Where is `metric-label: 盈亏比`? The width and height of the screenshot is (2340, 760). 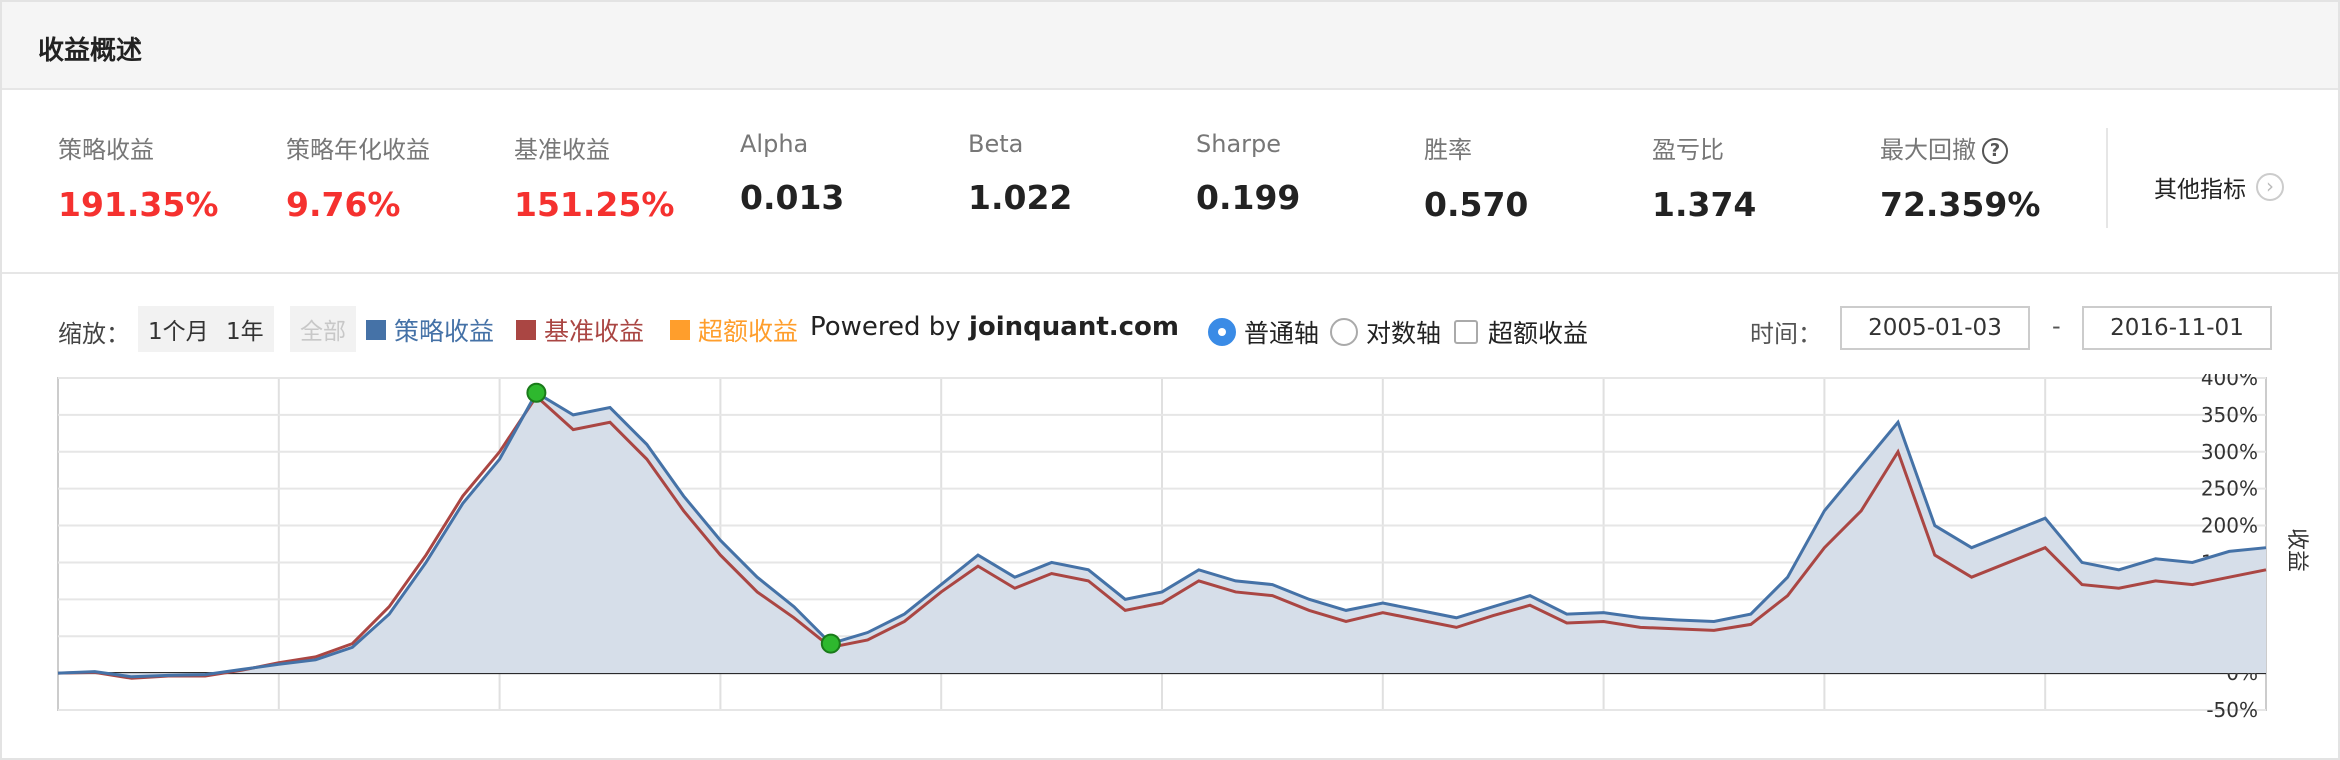
metric-label: 盈亏比 is located at coordinates (1688, 150).